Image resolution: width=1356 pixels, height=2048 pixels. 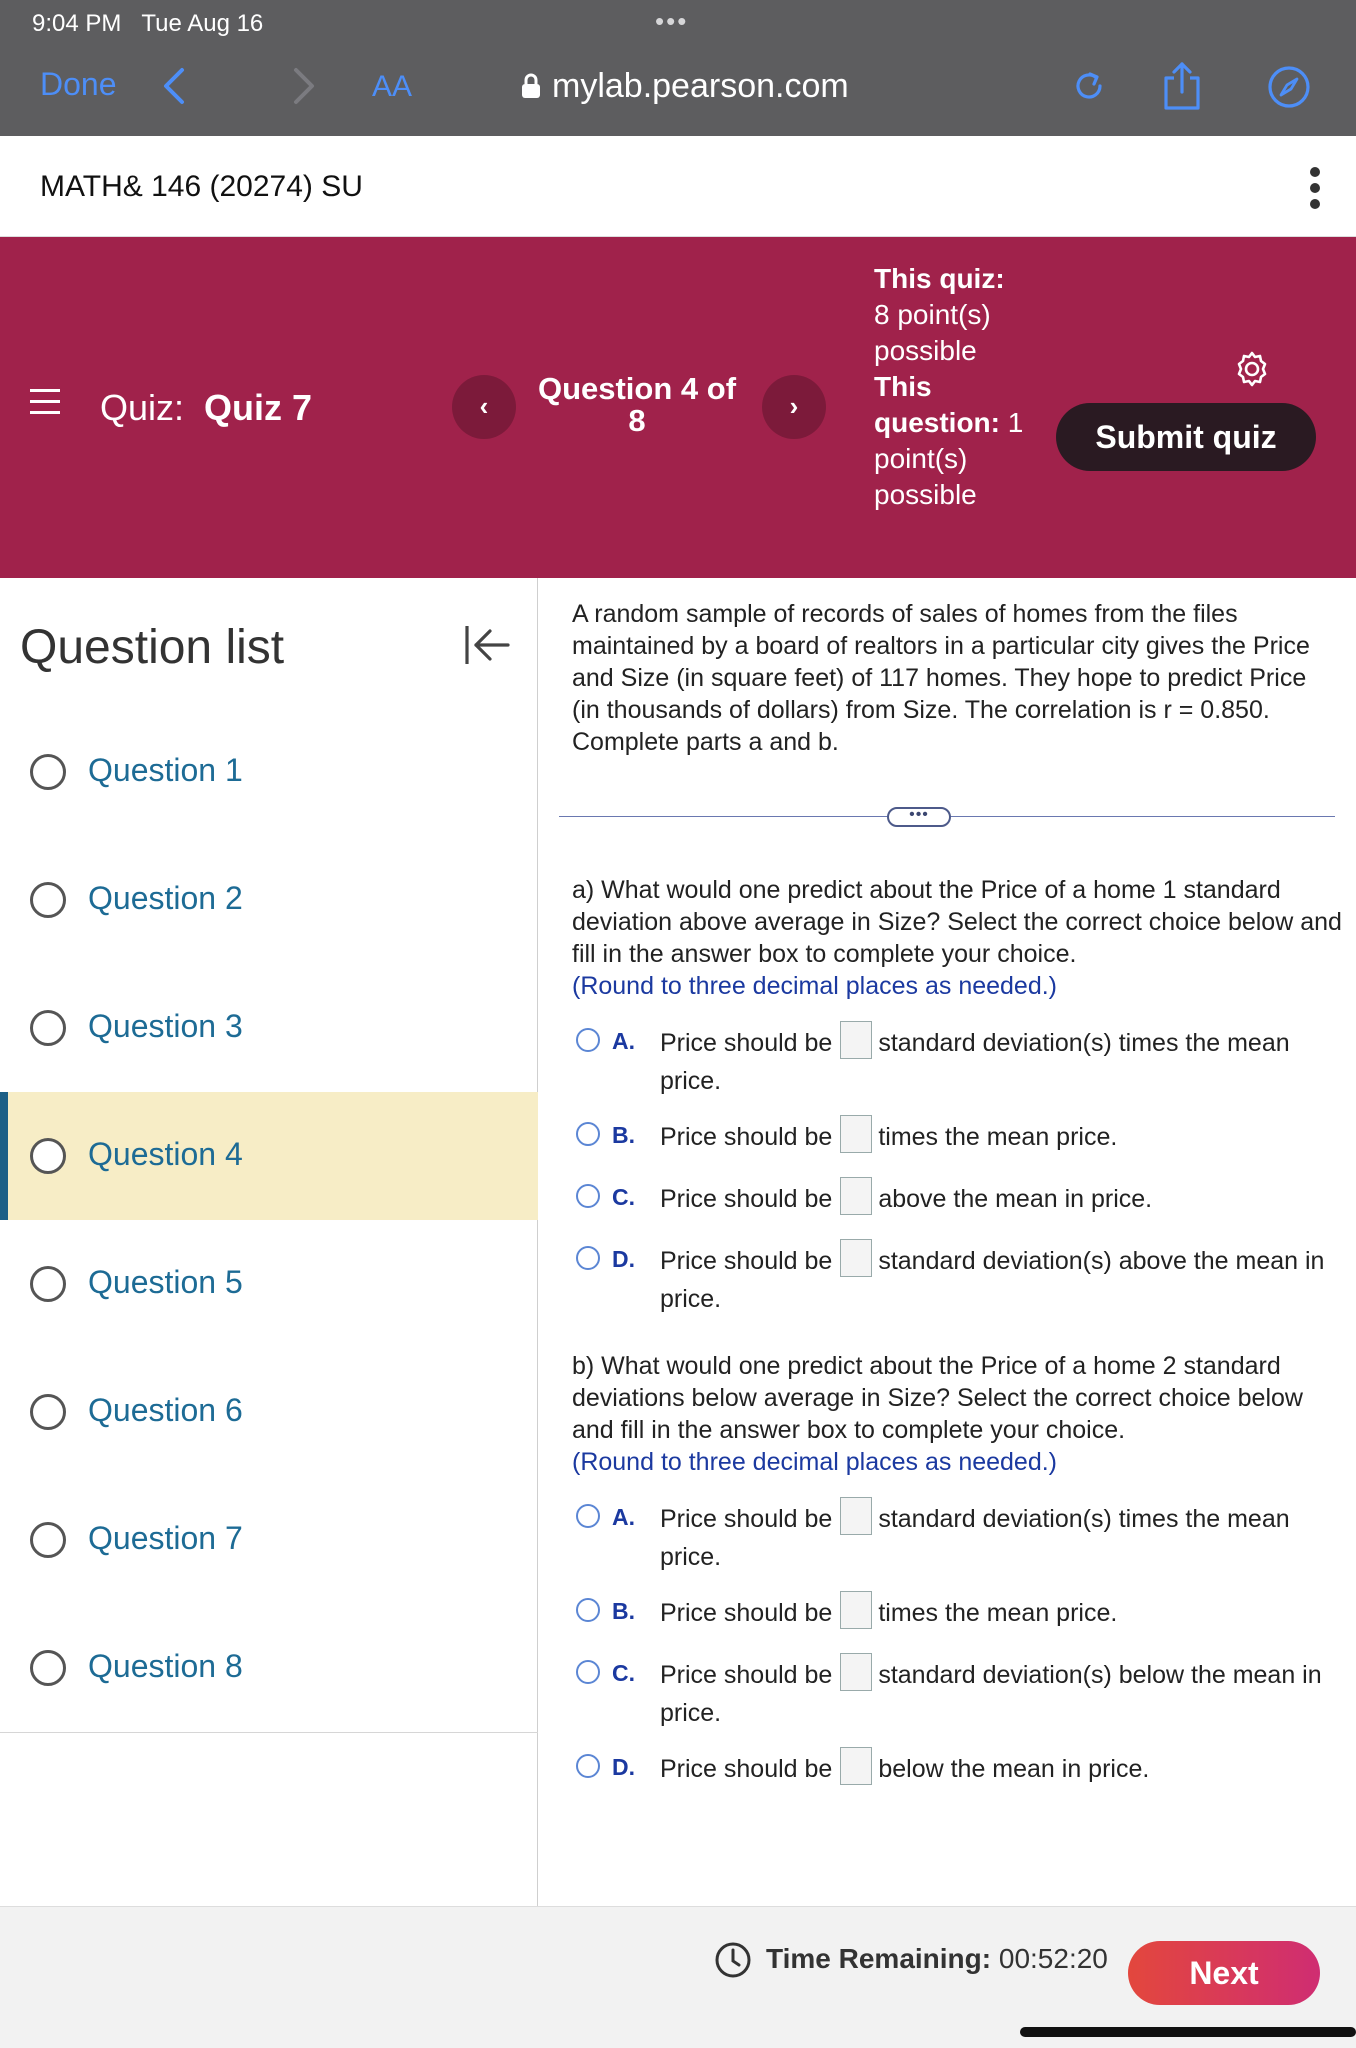 I want to click on next-question-button: ›, so click(x=794, y=407).